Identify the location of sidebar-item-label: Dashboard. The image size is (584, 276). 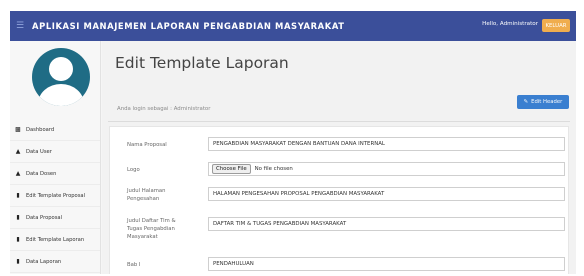
(40, 129).